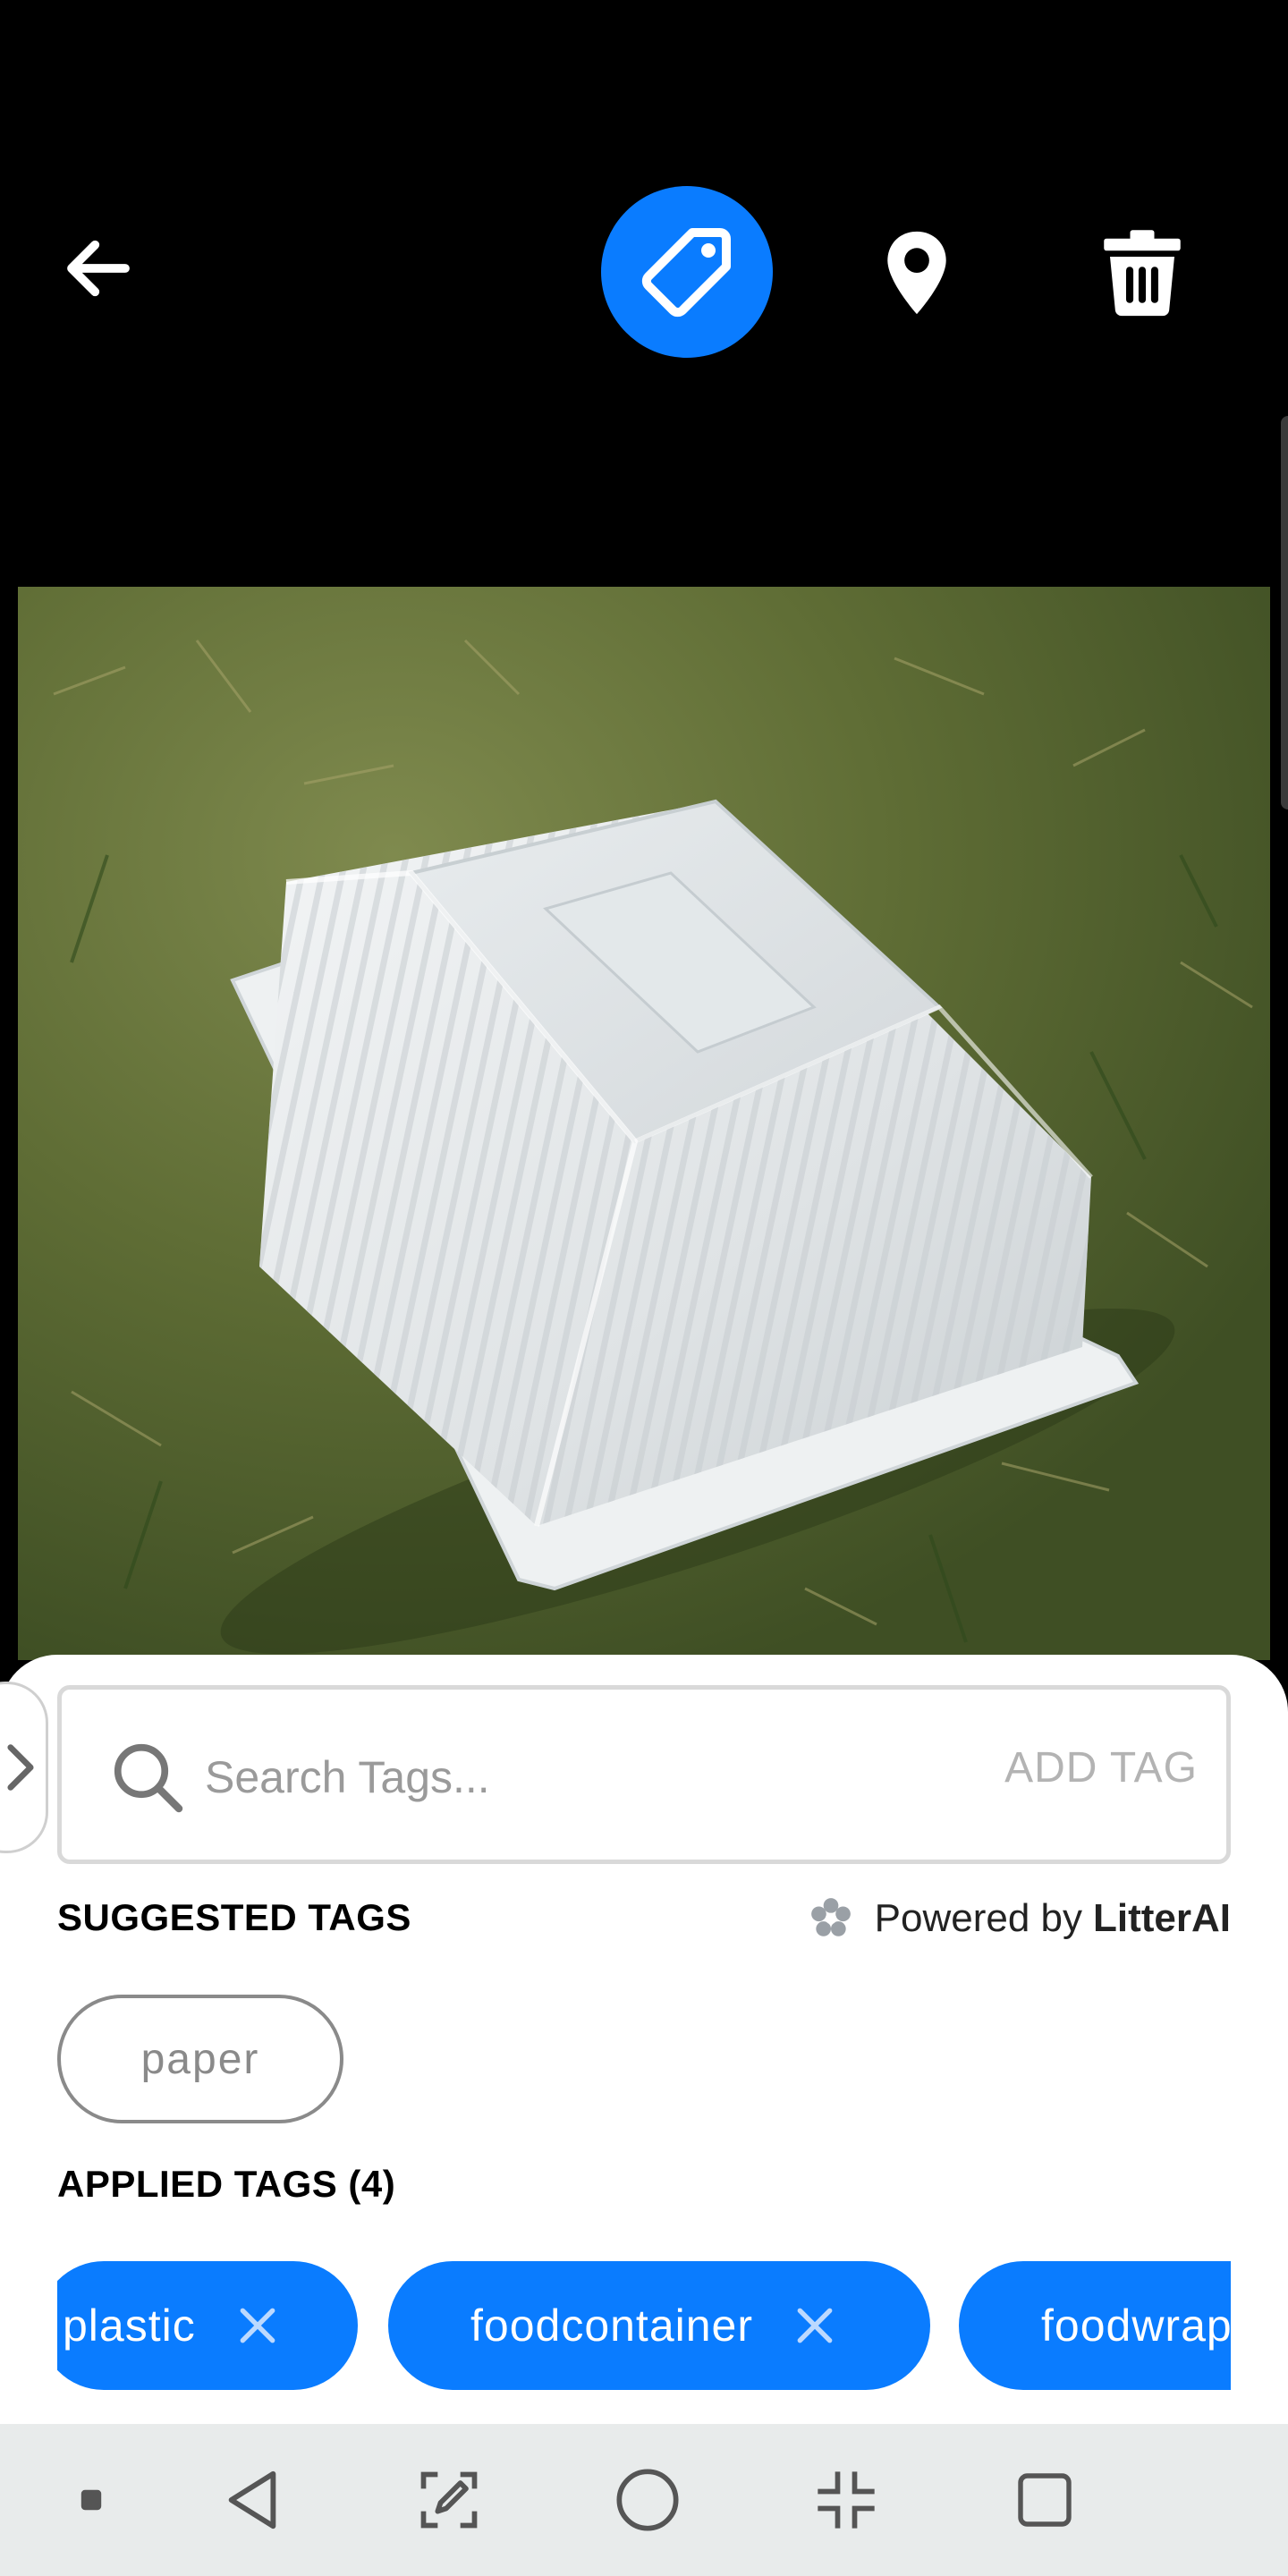  I want to click on applied-tags-row: plastic foodcontainer foodwrap, so click(644, 2327).